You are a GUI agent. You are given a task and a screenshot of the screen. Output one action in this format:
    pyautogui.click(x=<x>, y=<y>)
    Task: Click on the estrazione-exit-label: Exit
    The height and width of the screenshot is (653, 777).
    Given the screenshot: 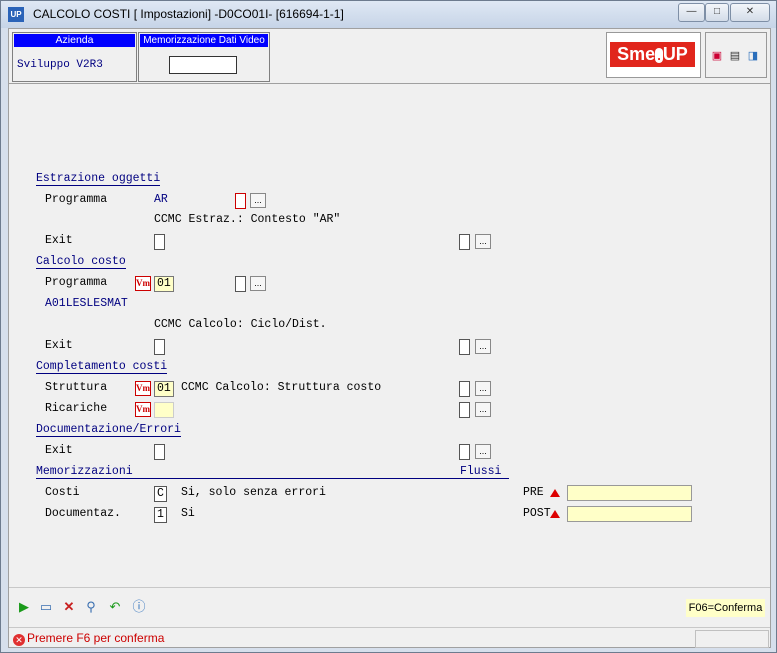 What is the action you would take?
    pyautogui.click(x=59, y=240)
    